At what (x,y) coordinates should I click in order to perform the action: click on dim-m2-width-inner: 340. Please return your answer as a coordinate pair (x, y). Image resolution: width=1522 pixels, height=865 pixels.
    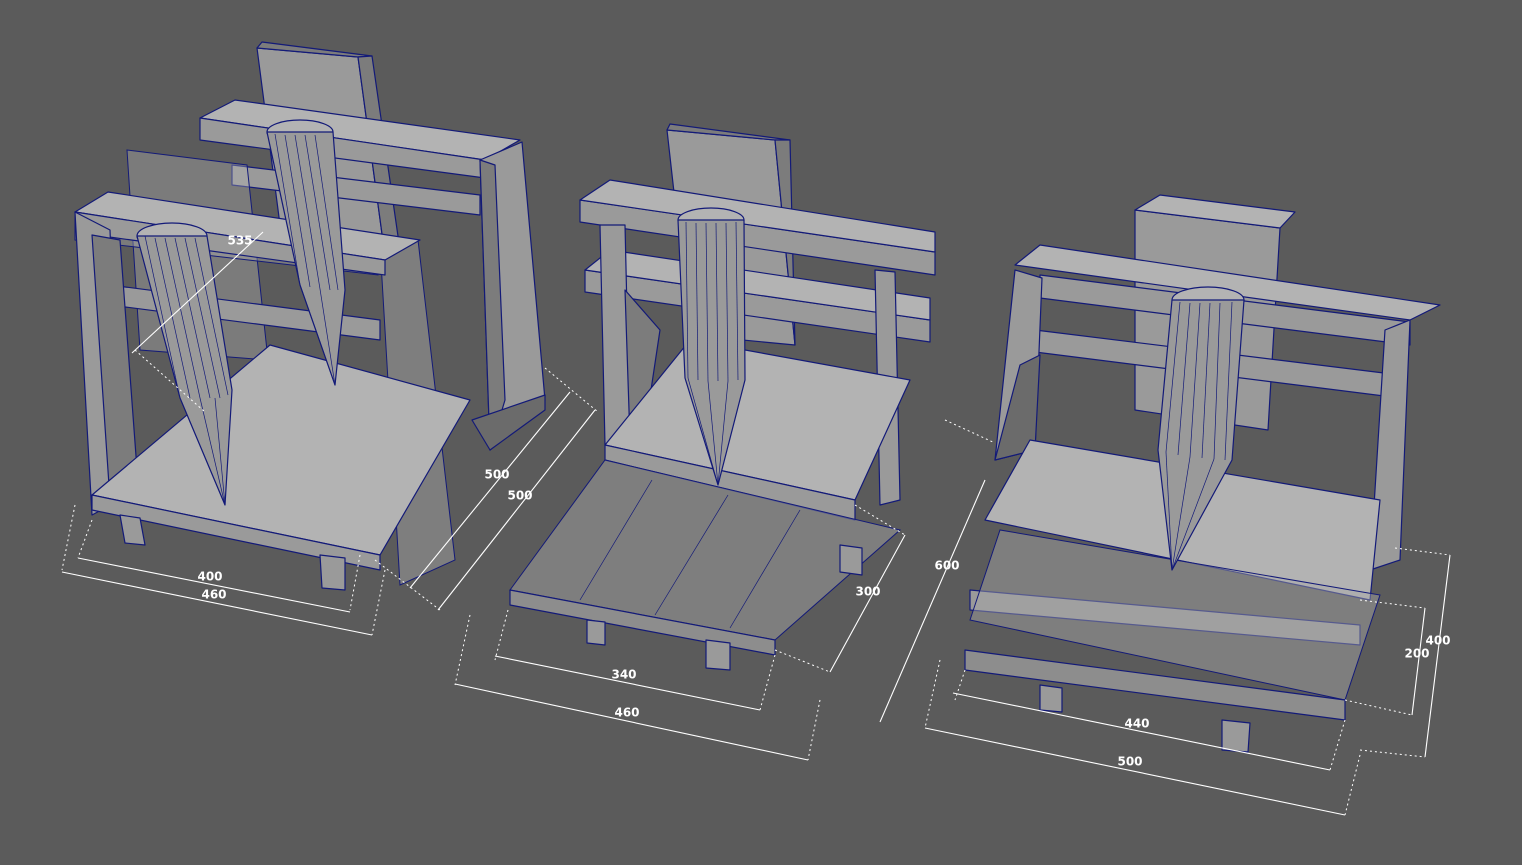
    Looking at the image, I should click on (623, 675).